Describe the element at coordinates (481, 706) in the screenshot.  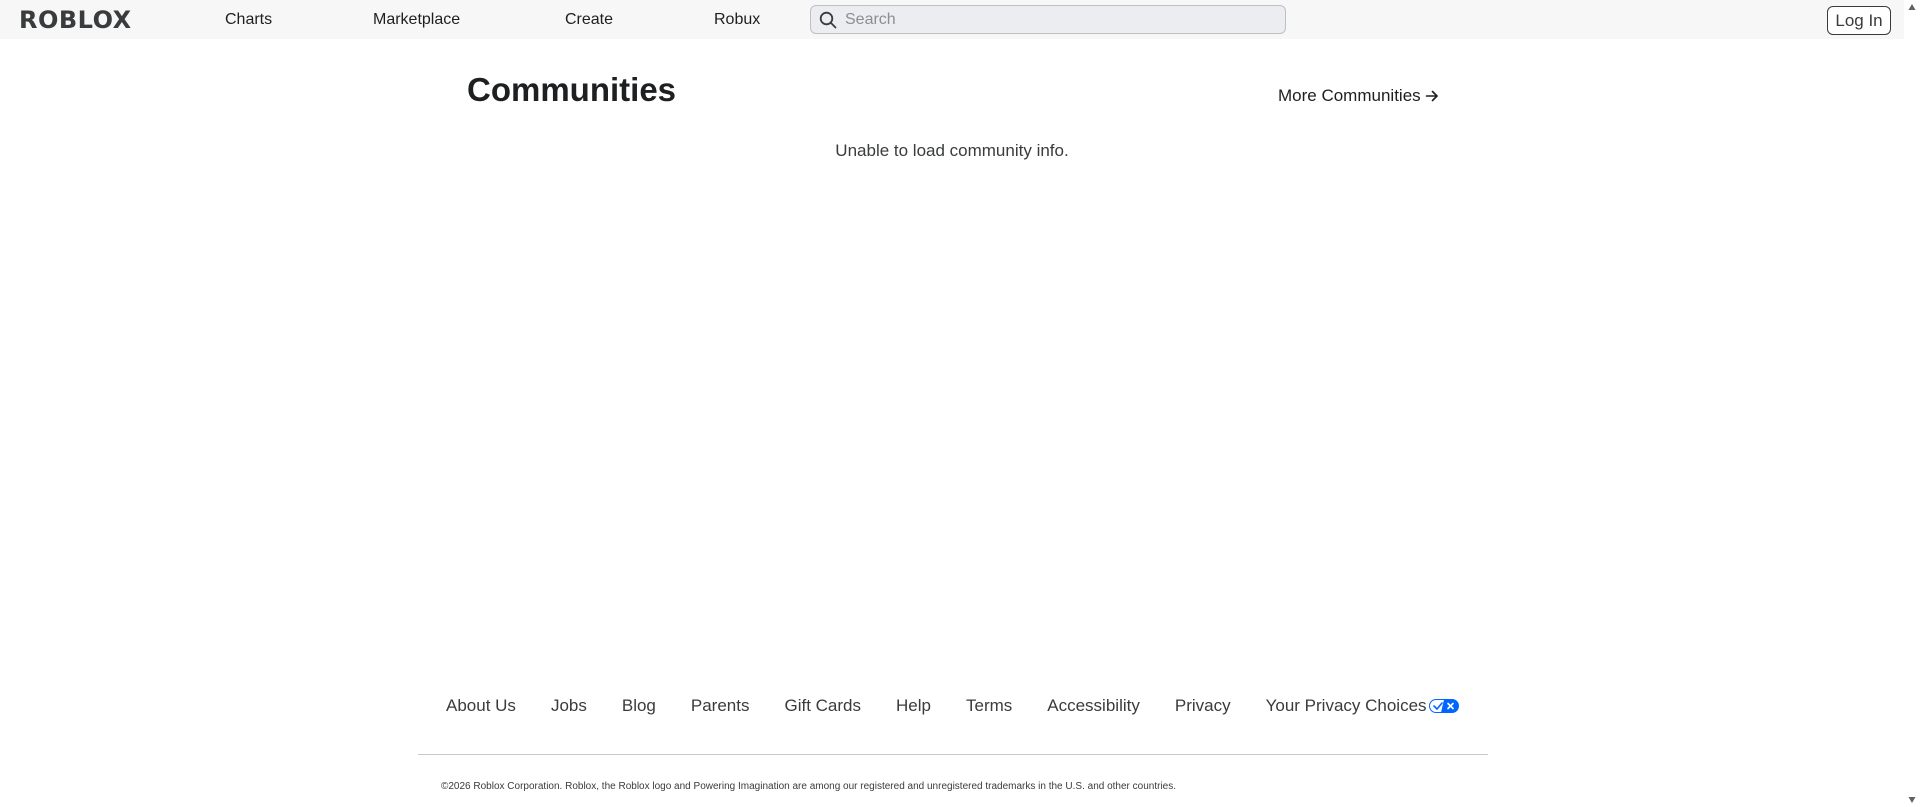
I see `footer-link-about-us: About Us` at that location.